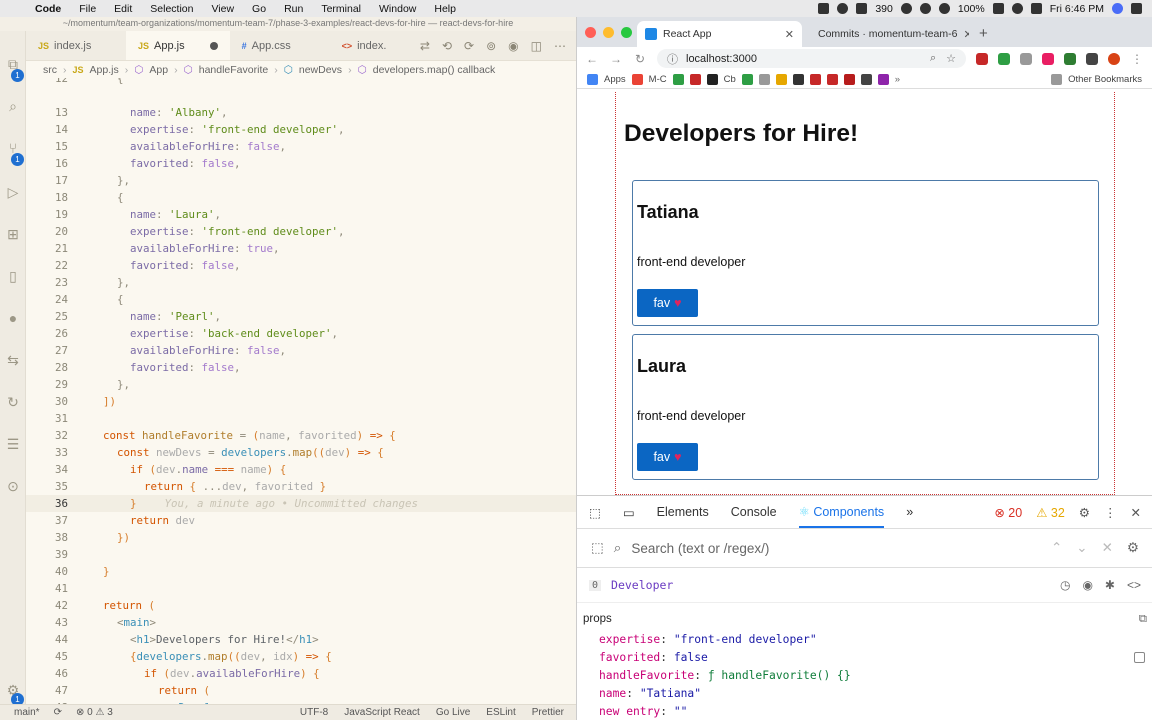 This screenshot has height=720, width=1152. Describe the element at coordinates (658, 79) in the screenshot. I see `bookmark-mc: M-C` at that location.